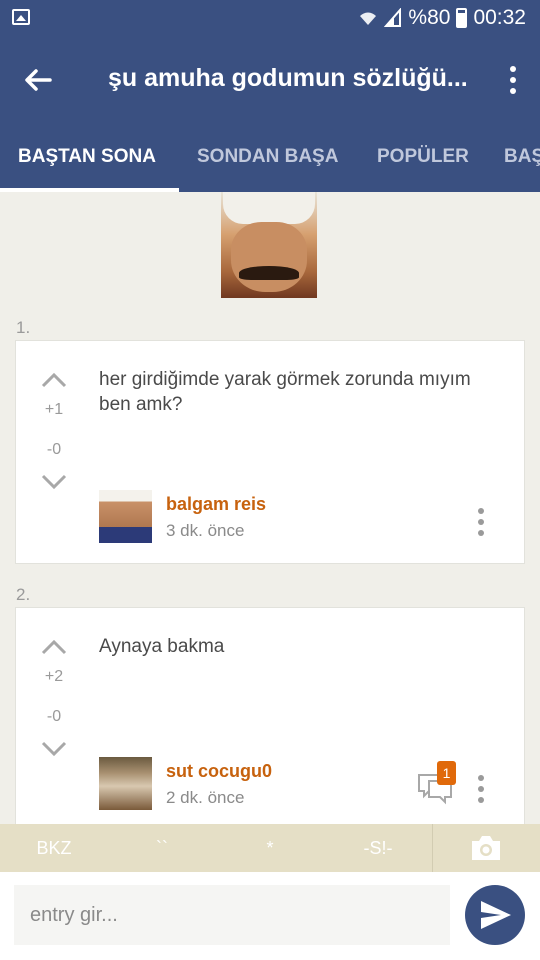 This screenshot has width=540, height=960. What do you see at coordinates (429, 17) in the screenshot?
I see `battery-percent: %80` at bounding box center [429, 17].